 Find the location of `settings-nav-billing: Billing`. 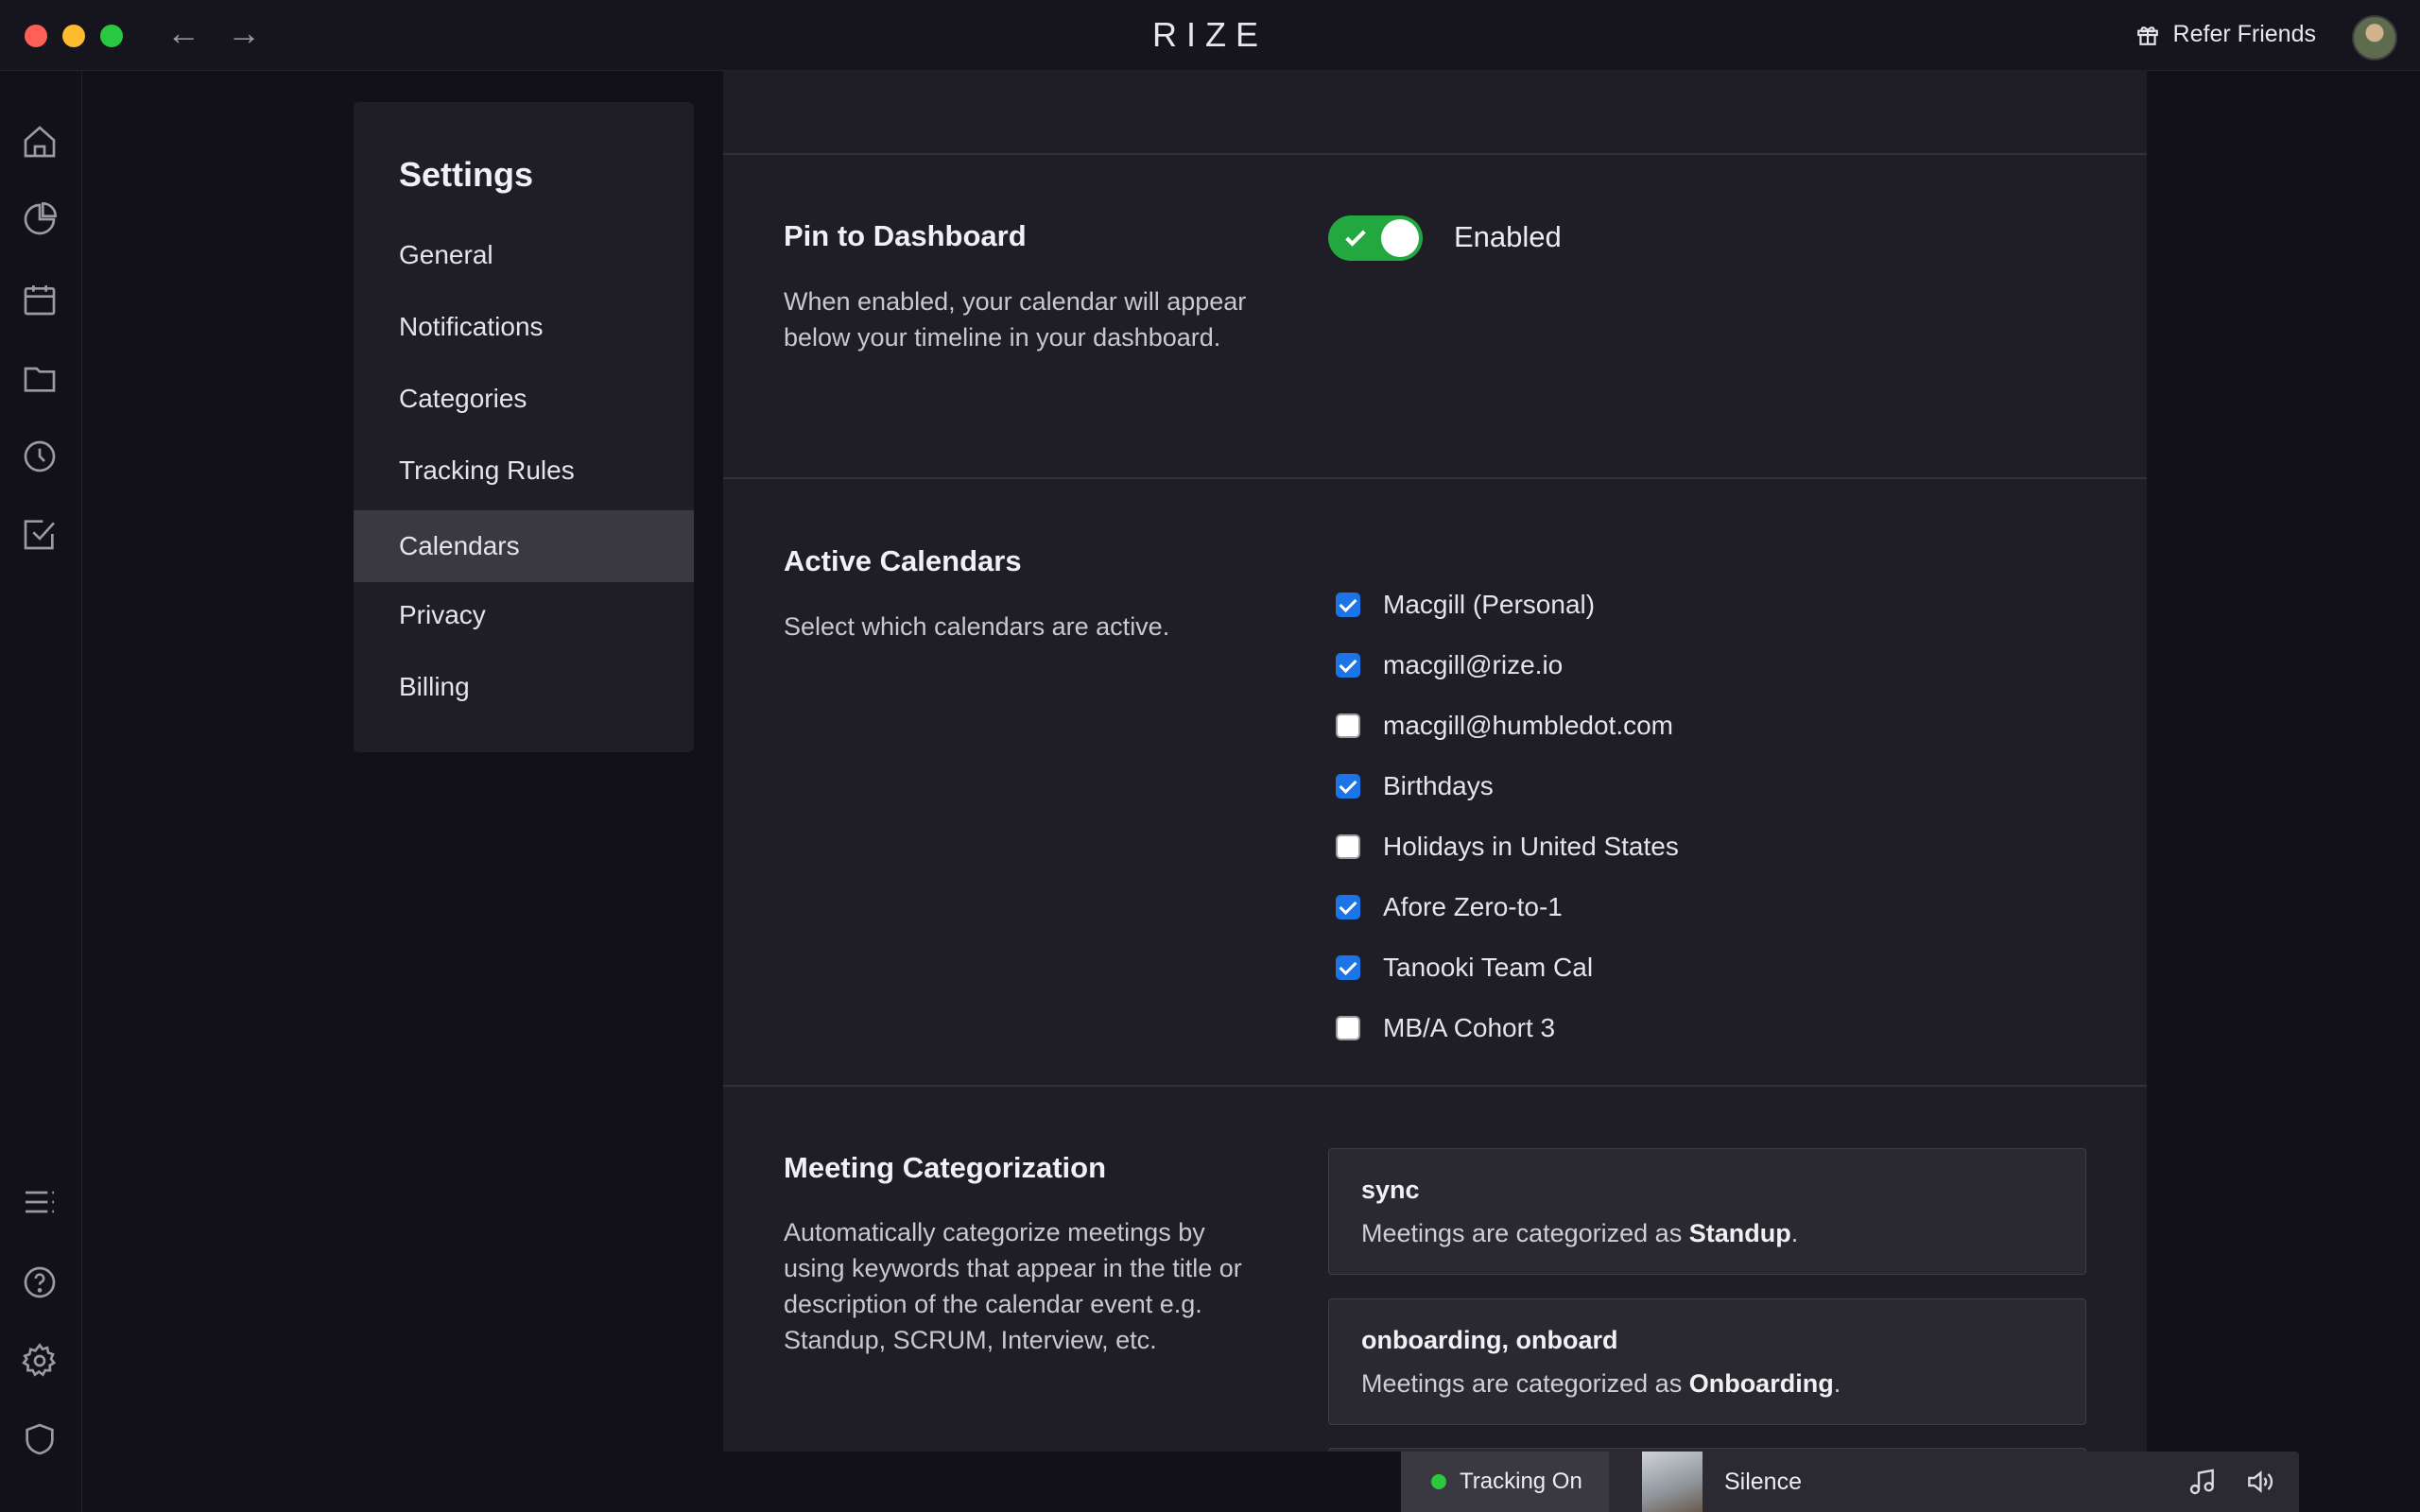

settings-nav-billing: Billing is located at coordinates (524, 687).